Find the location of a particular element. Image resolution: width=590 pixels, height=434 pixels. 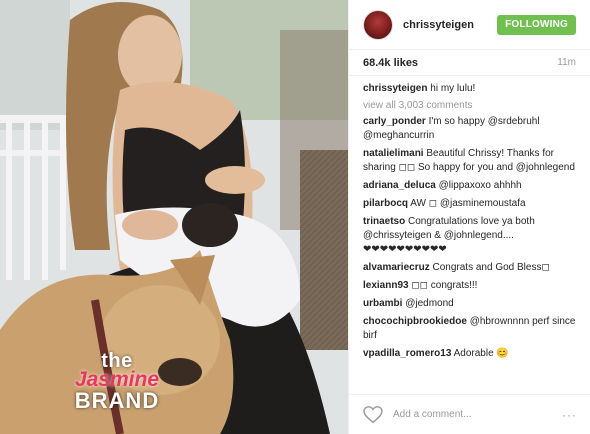

comment-username: vpadilla_romero13 is located at coordinates (407, 353).